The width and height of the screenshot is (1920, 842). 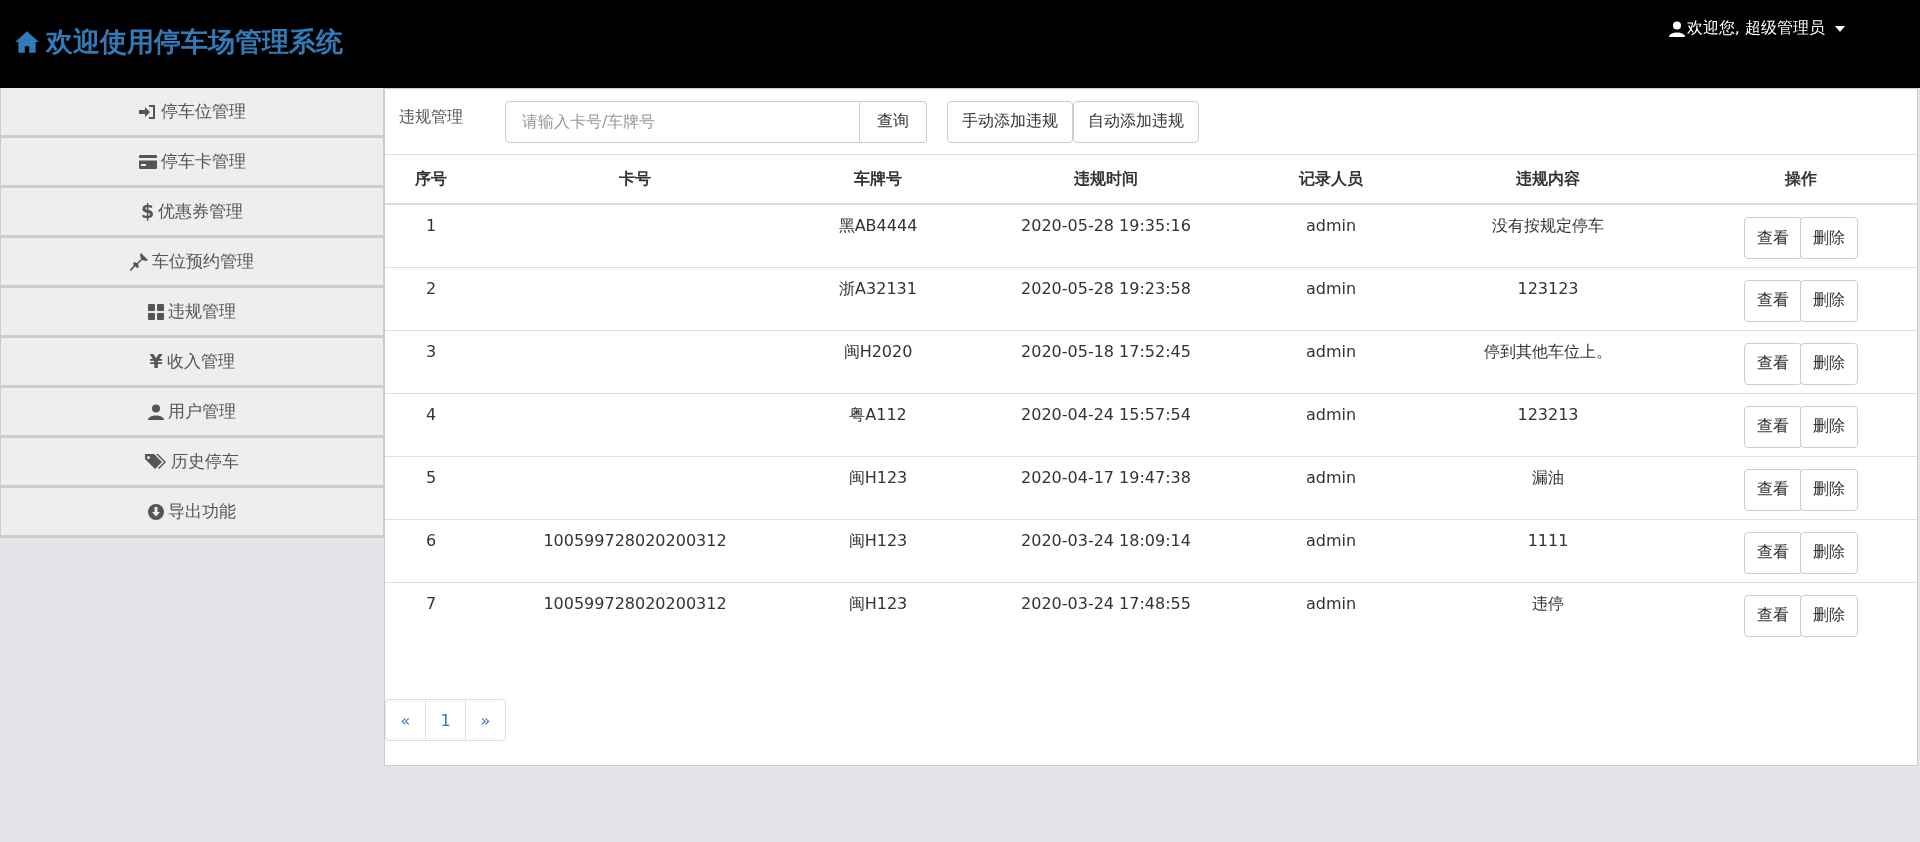 What do you see at coordinates (1840, 28) in the screenshot?
I see `caret-icon` at bounding box center [1840, 28].